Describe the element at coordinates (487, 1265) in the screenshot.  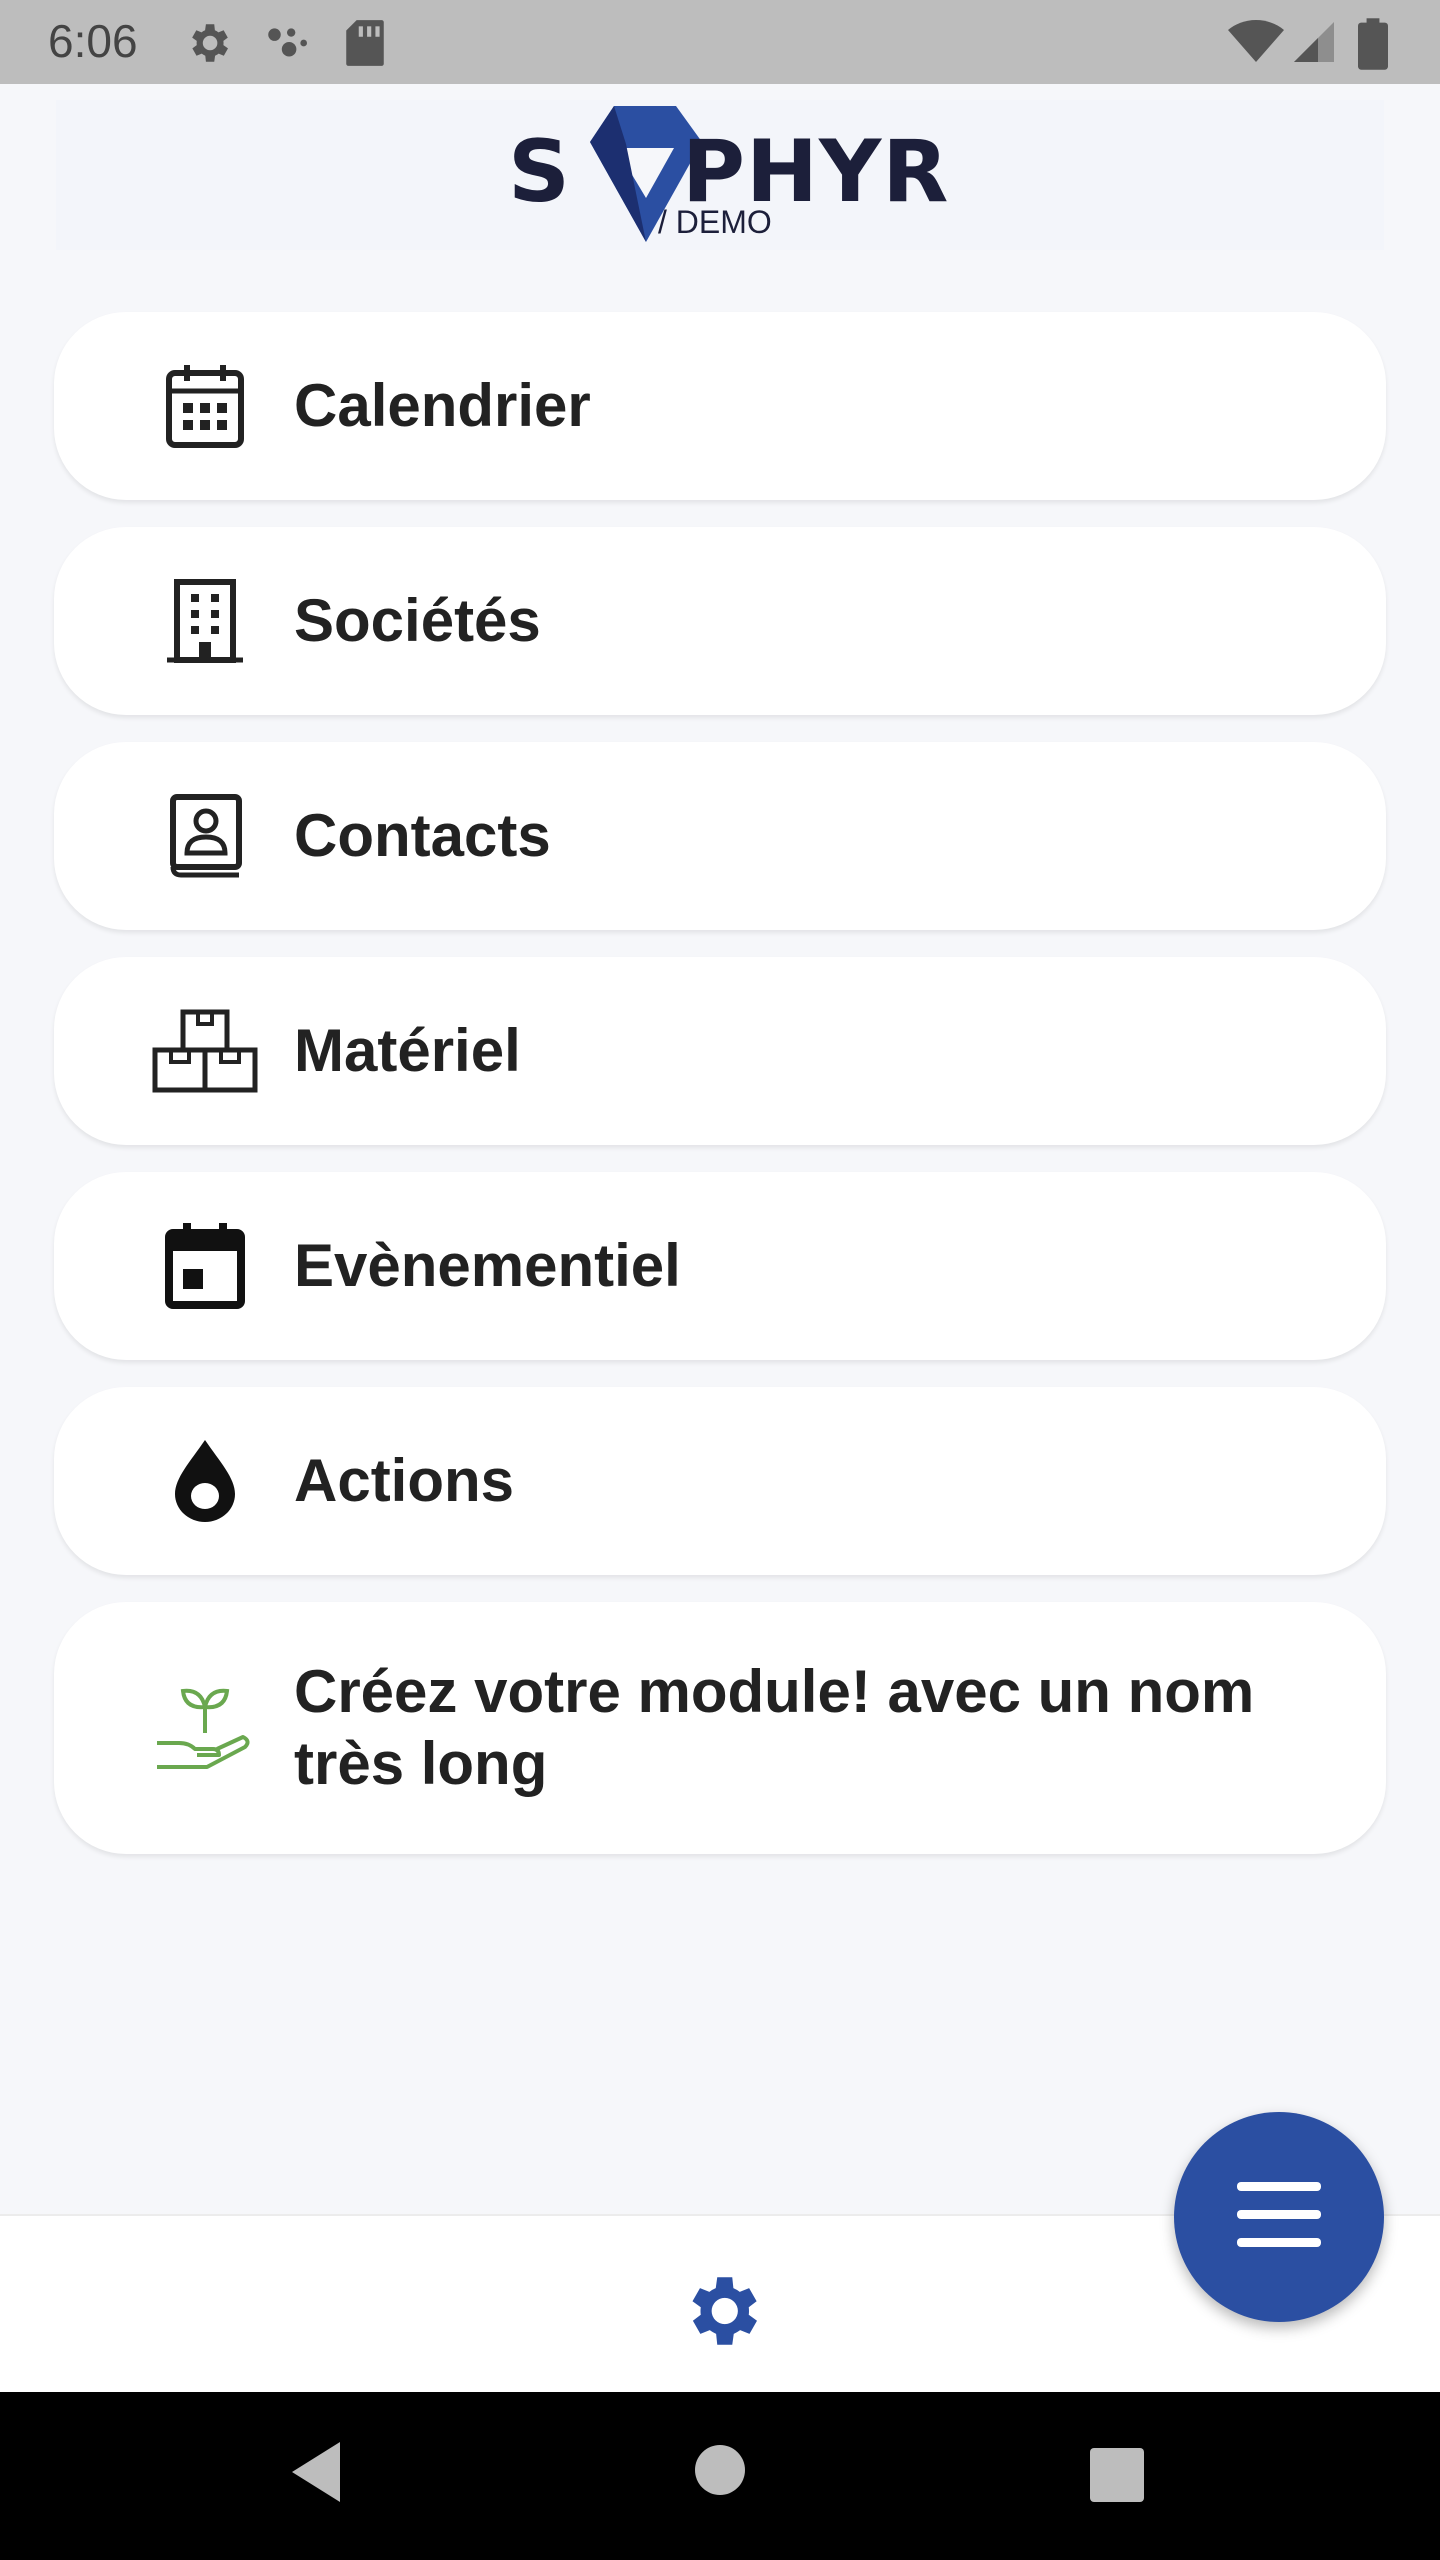
I see `module-label: Evènementiel` at that location.